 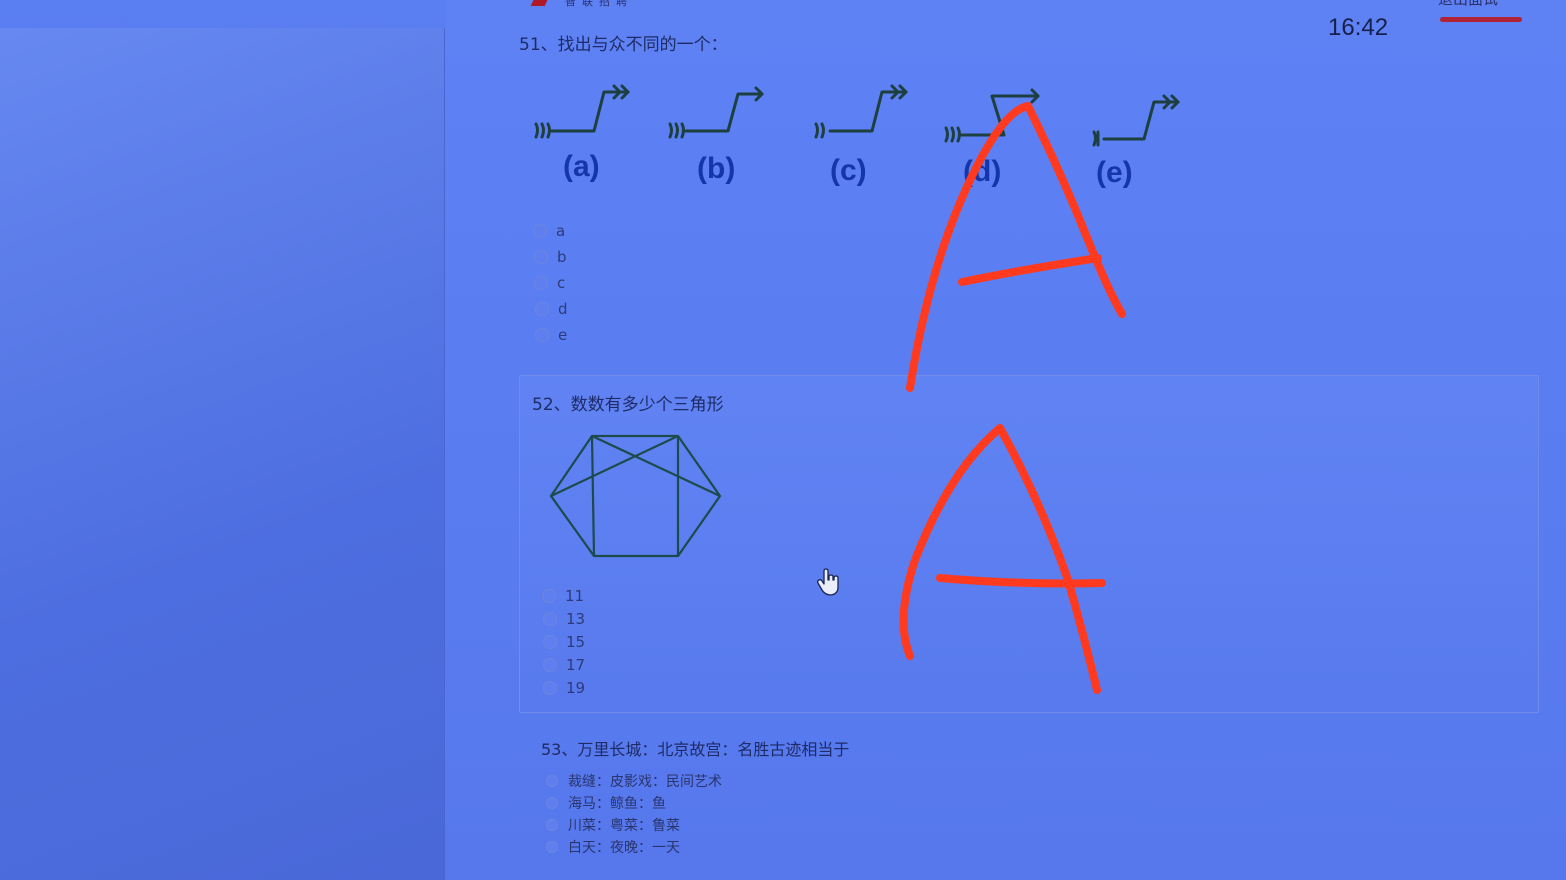 I want to click on hand-cursor-icon, so click(x=828, y=582).